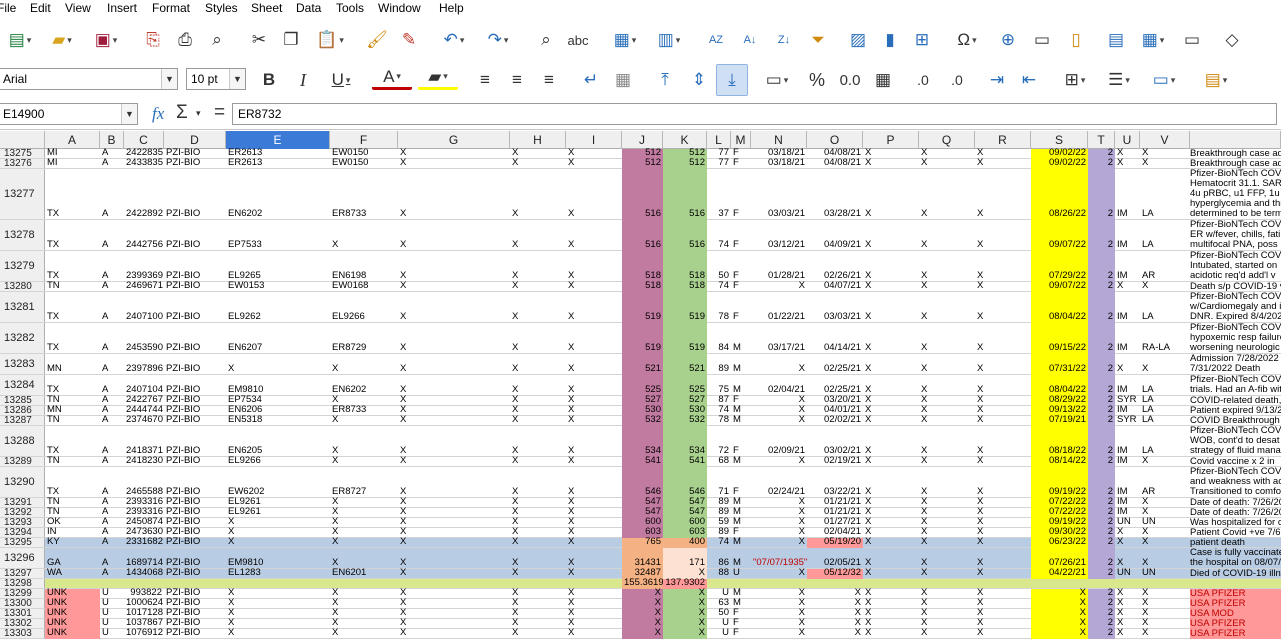 This screenshot has width=1281, height=639. What do you see at coordinates (278, 286) in the screenshot?
I see `cell-e: EW0153` at bounding box center [278, 286].